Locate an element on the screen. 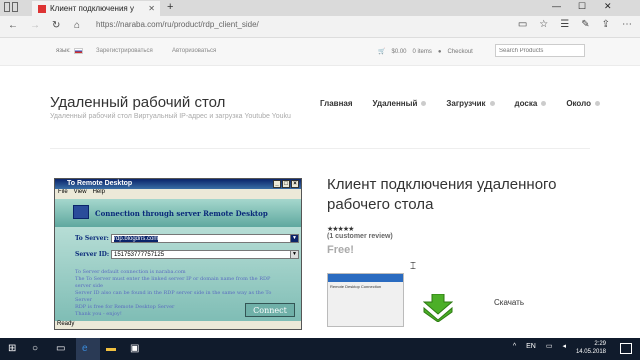 This screenshot has width=640, height=360. download-link: Скачать is located at coordinates (509, 302).